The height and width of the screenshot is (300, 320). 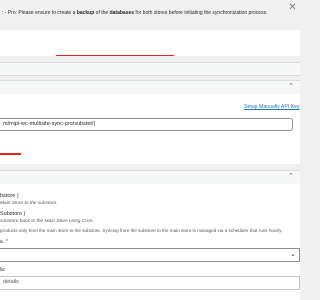 What do you see at coordinates (3, 270) in the screenshot?
I see `field-2-label: ls:` at bounding box center [3, 270].